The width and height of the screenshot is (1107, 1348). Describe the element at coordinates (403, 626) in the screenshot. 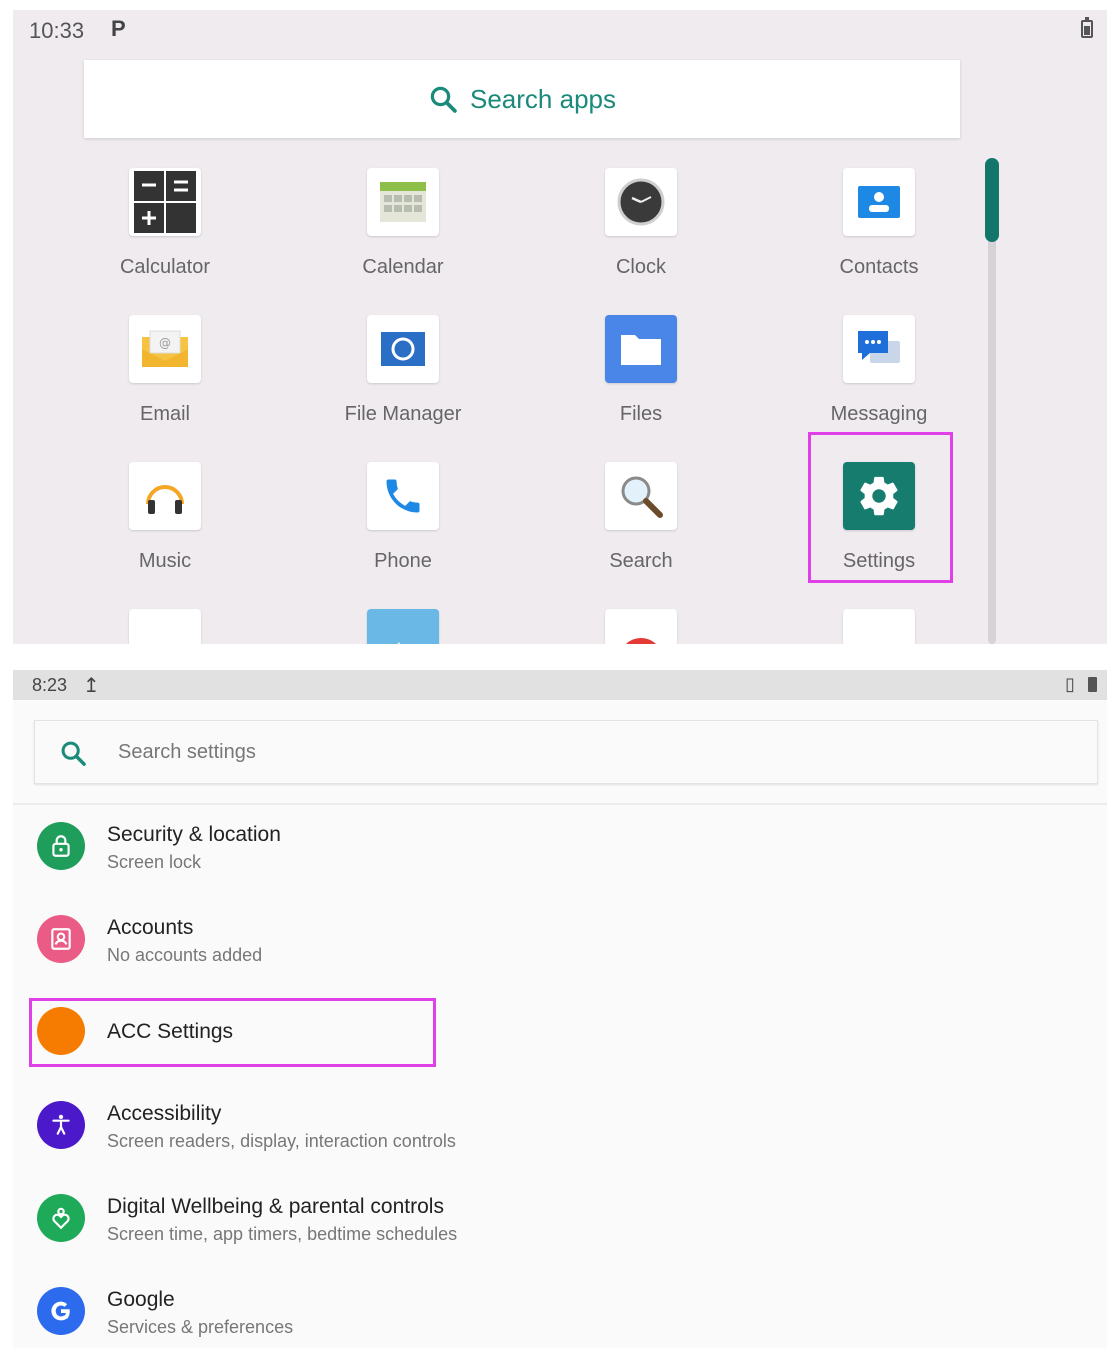

I see `gallery-icon` at that location.